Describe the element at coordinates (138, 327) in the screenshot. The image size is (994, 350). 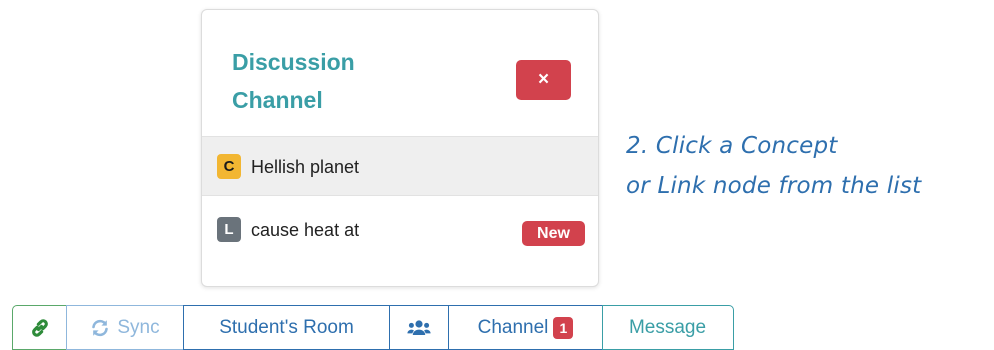
I see `sync-label: Sync` at that location.